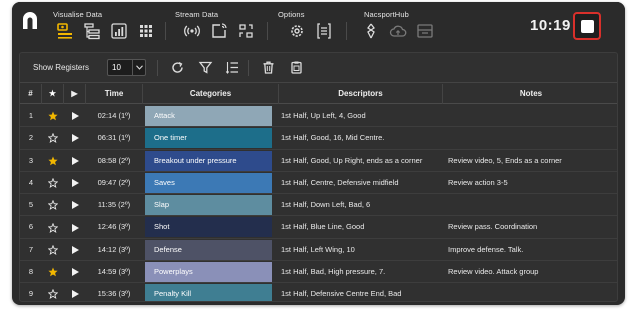 The width and height of the screenshot is (637, 327). What do you see at coordinates (114, 205) in the screenshot?
I see `row-time: 11:35 (2º)` at bounding box center [114, 205].